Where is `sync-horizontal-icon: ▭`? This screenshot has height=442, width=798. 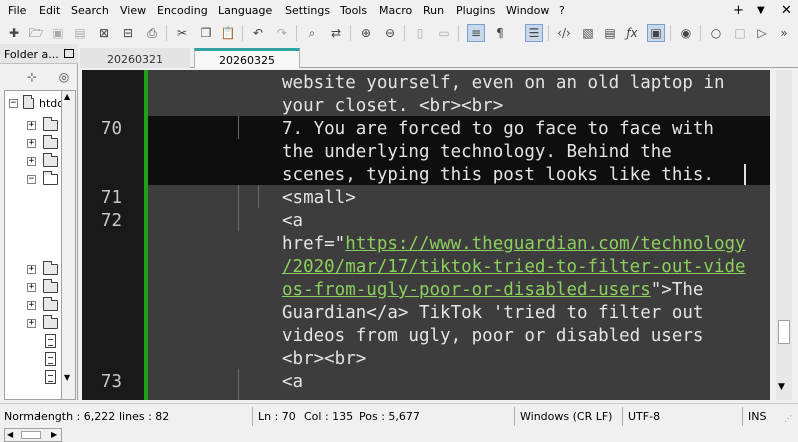
sync-horizontal-icon: ▭ is located at coordinates (444, 33).